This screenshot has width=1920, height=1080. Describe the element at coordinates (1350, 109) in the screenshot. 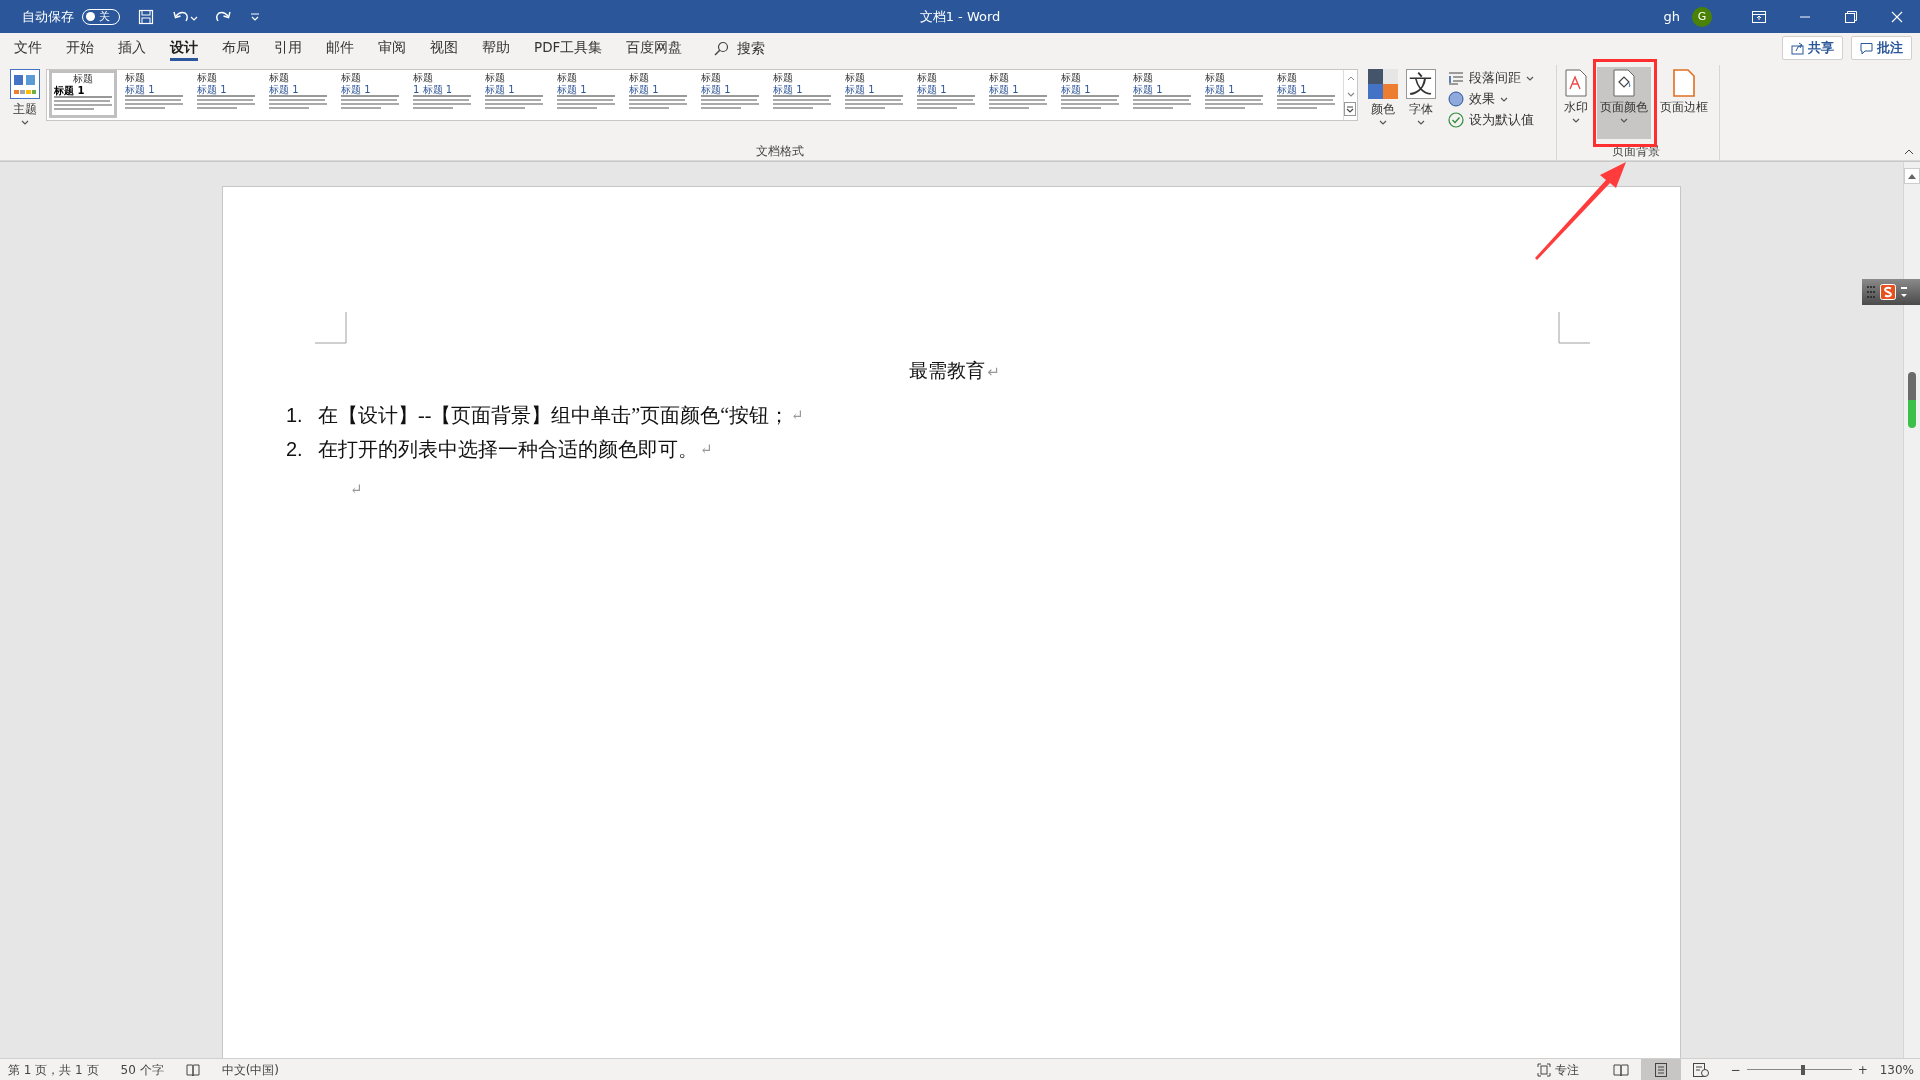

I see `more-styles-icon` at that location.